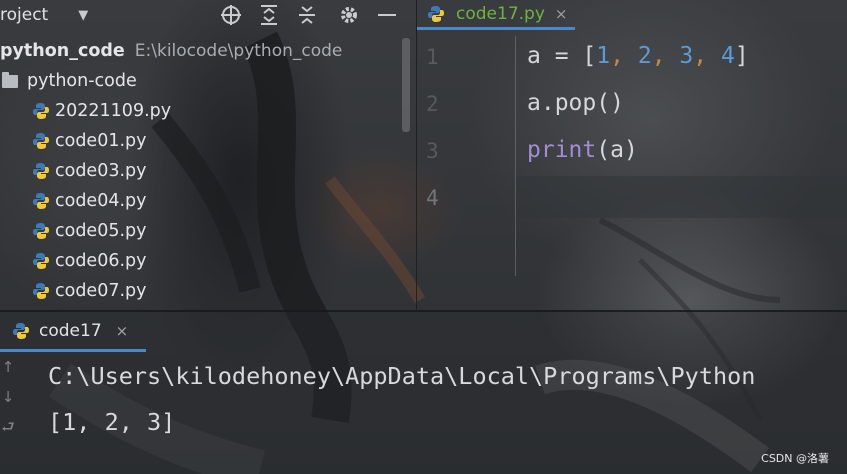 The height and width of the screenshot is (474, 847). What do you see at coordinates (8, 427) in the screenshot?
I see `soft-wrap-icon: ⮐` at bounding box center [8, 427].